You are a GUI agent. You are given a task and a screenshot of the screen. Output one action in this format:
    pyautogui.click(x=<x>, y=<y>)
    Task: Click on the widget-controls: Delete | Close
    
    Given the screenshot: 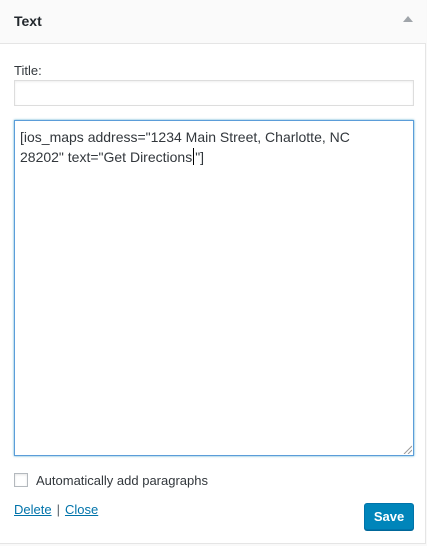 What is the action you would take?
    pyautogui.click(x=56, y=509)
    